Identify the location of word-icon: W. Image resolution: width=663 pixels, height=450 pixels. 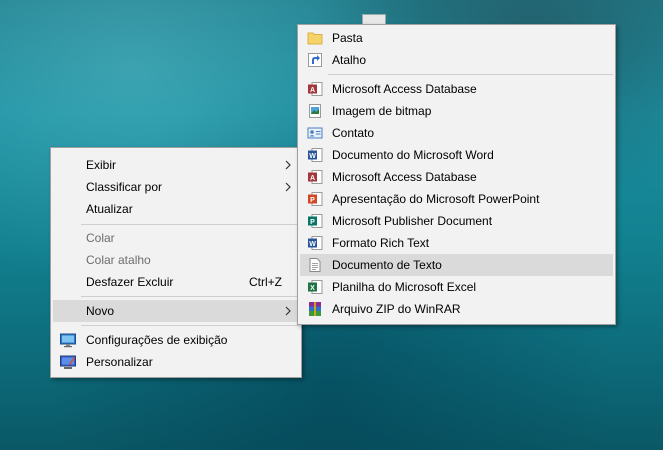
(315, 155).